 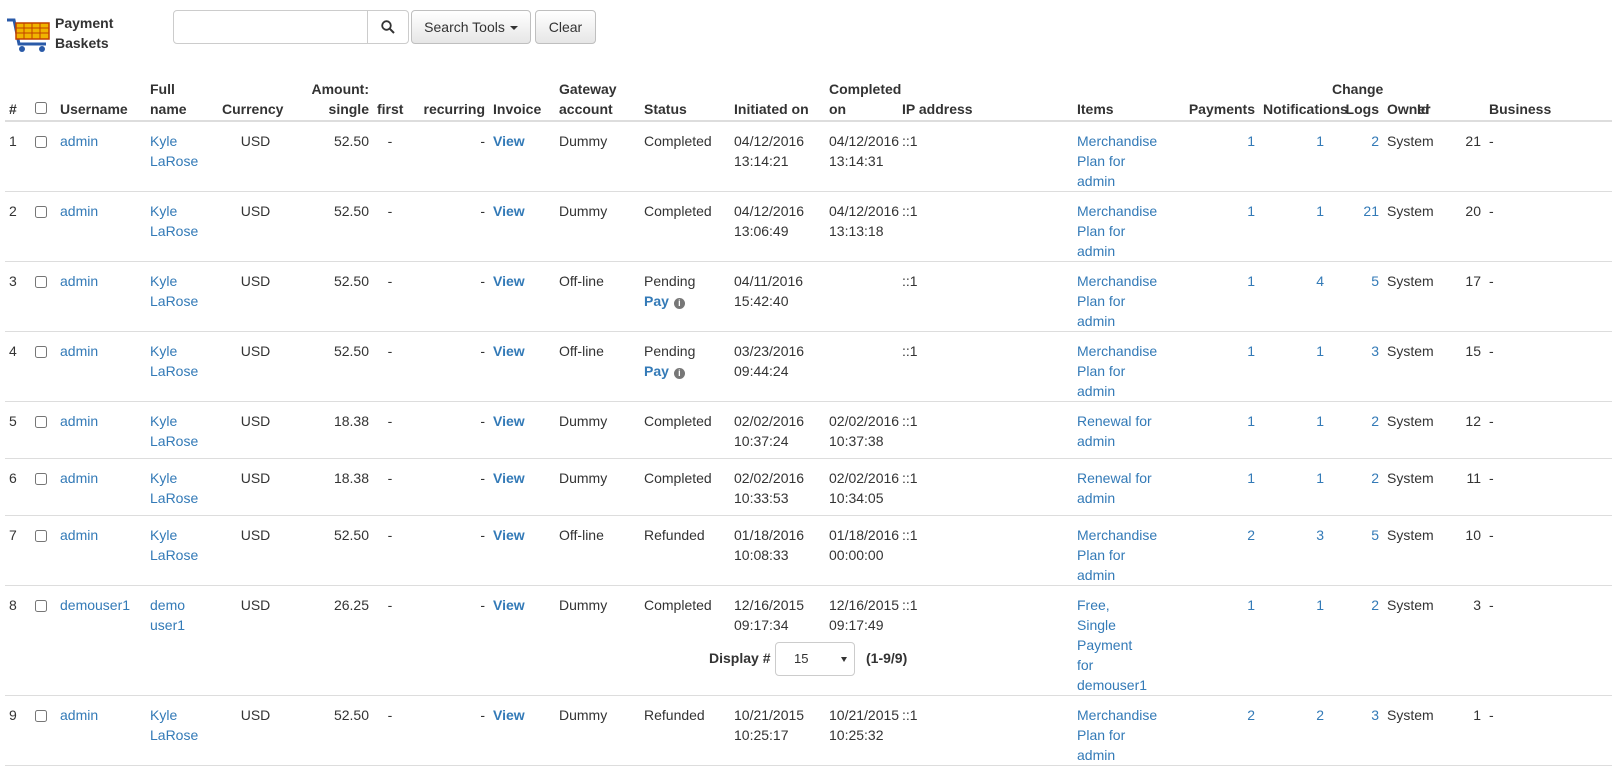 I want to click on display-count-select: 15, so click(x=815, y=659).